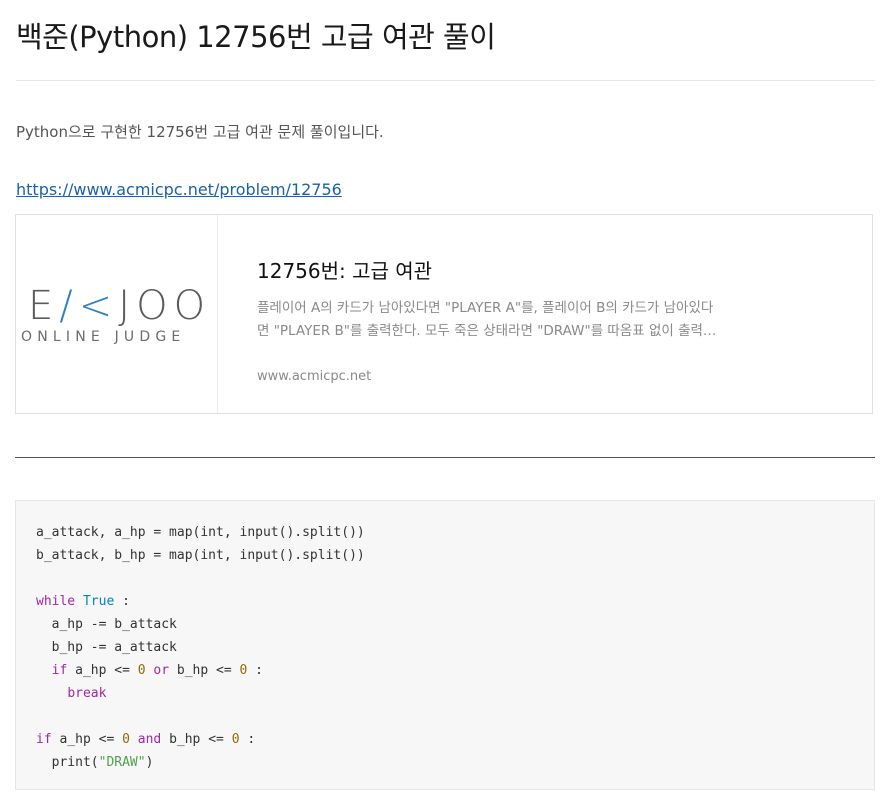 The image size is (894, 794). I want to click on intro-text: Python으로 구현한 12756번 고급 여관 문제 풀이입니다., so click(200, 132).